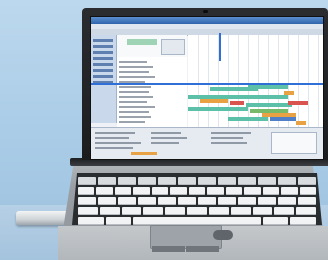  Describe the element at coordinates (173, 47) in the screenshot. I see `filter-box` at that location.